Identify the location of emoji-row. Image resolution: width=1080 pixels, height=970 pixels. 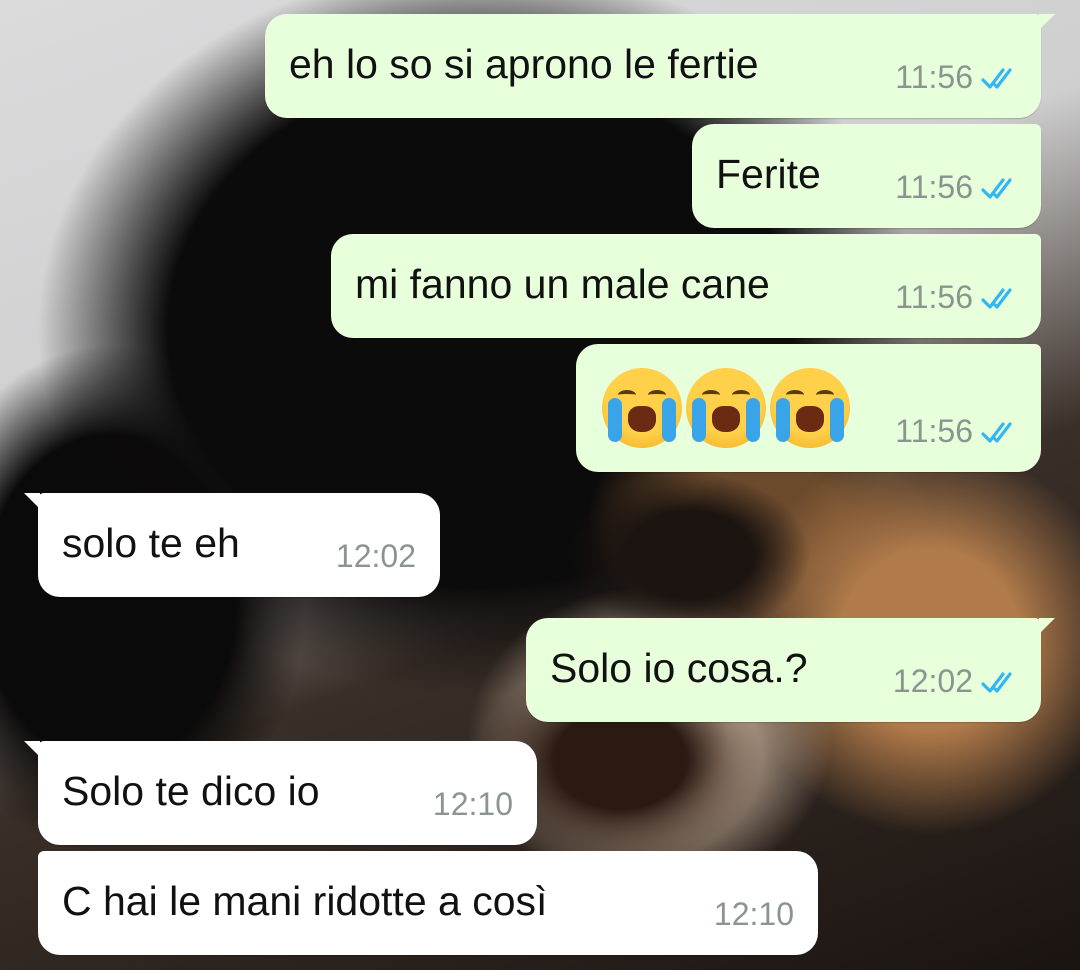
(728, 408).